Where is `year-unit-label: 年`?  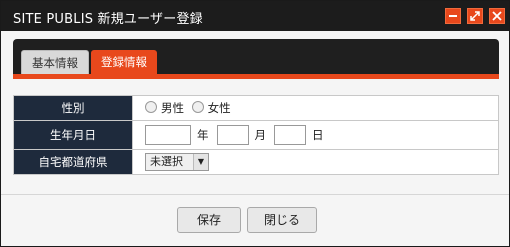
year-unit-label: 年 is located at coordinates (203, 135).